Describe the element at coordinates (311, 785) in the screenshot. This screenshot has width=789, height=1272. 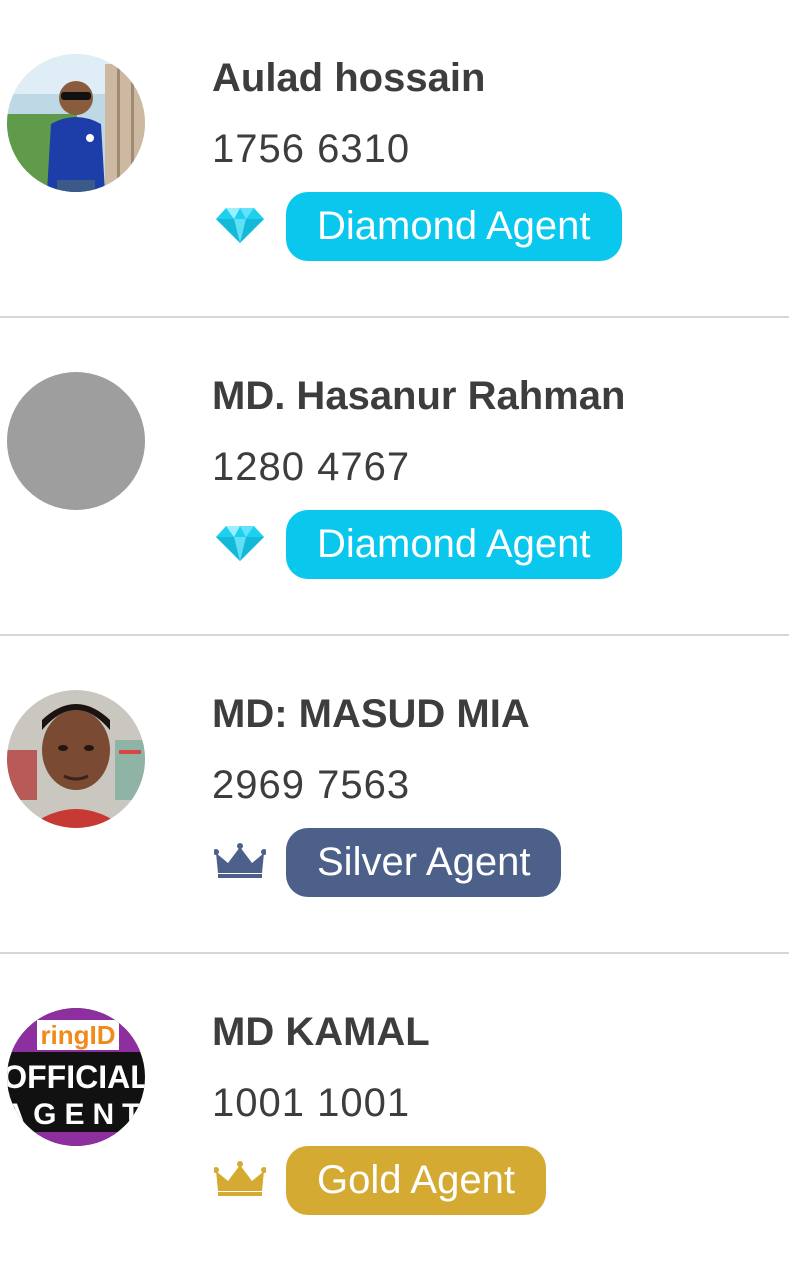
I see `agent-number: 2969 7563` at that location.